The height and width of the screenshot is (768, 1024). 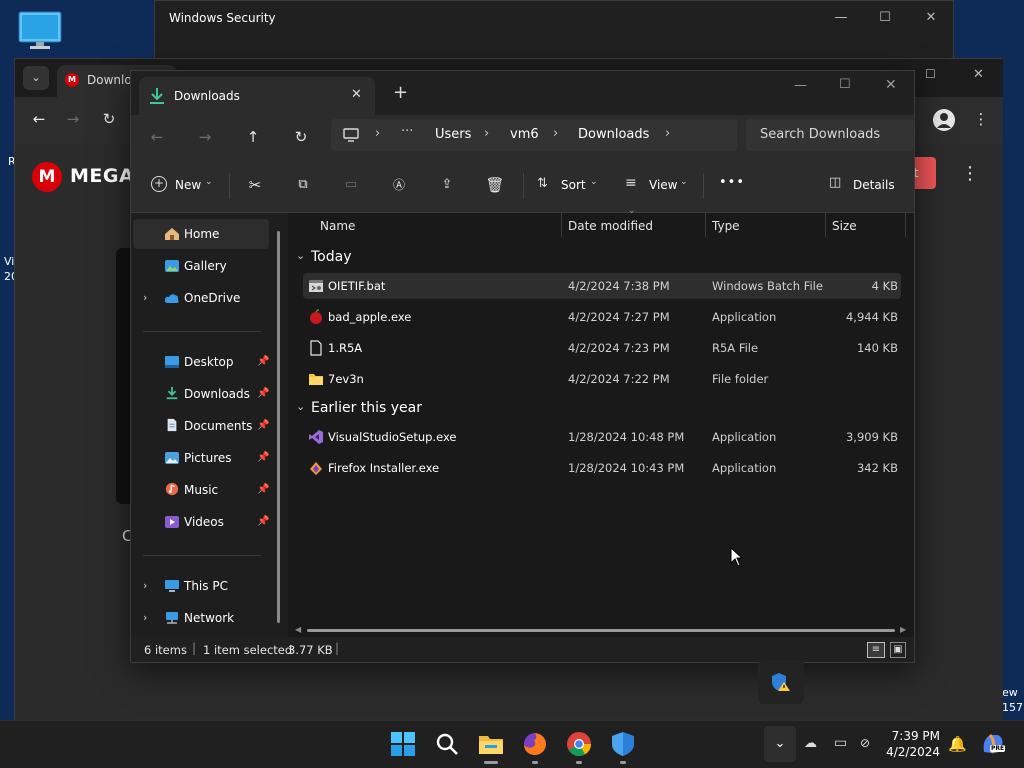 I want to click on file-size: 342 KB, so click(x=877, y=468).